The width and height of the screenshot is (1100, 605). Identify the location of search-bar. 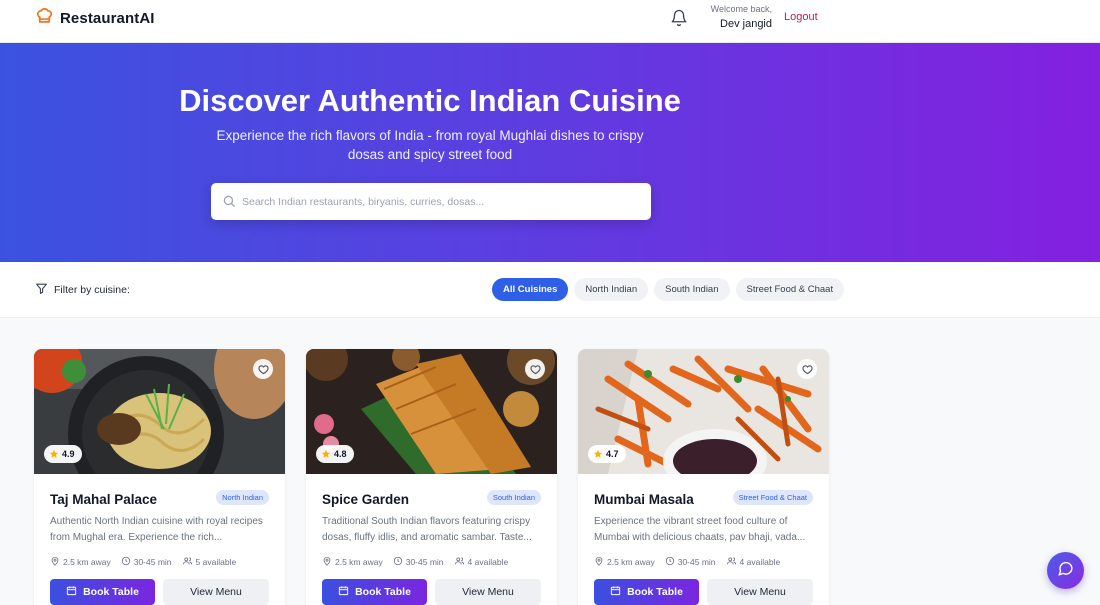
(431, 201).